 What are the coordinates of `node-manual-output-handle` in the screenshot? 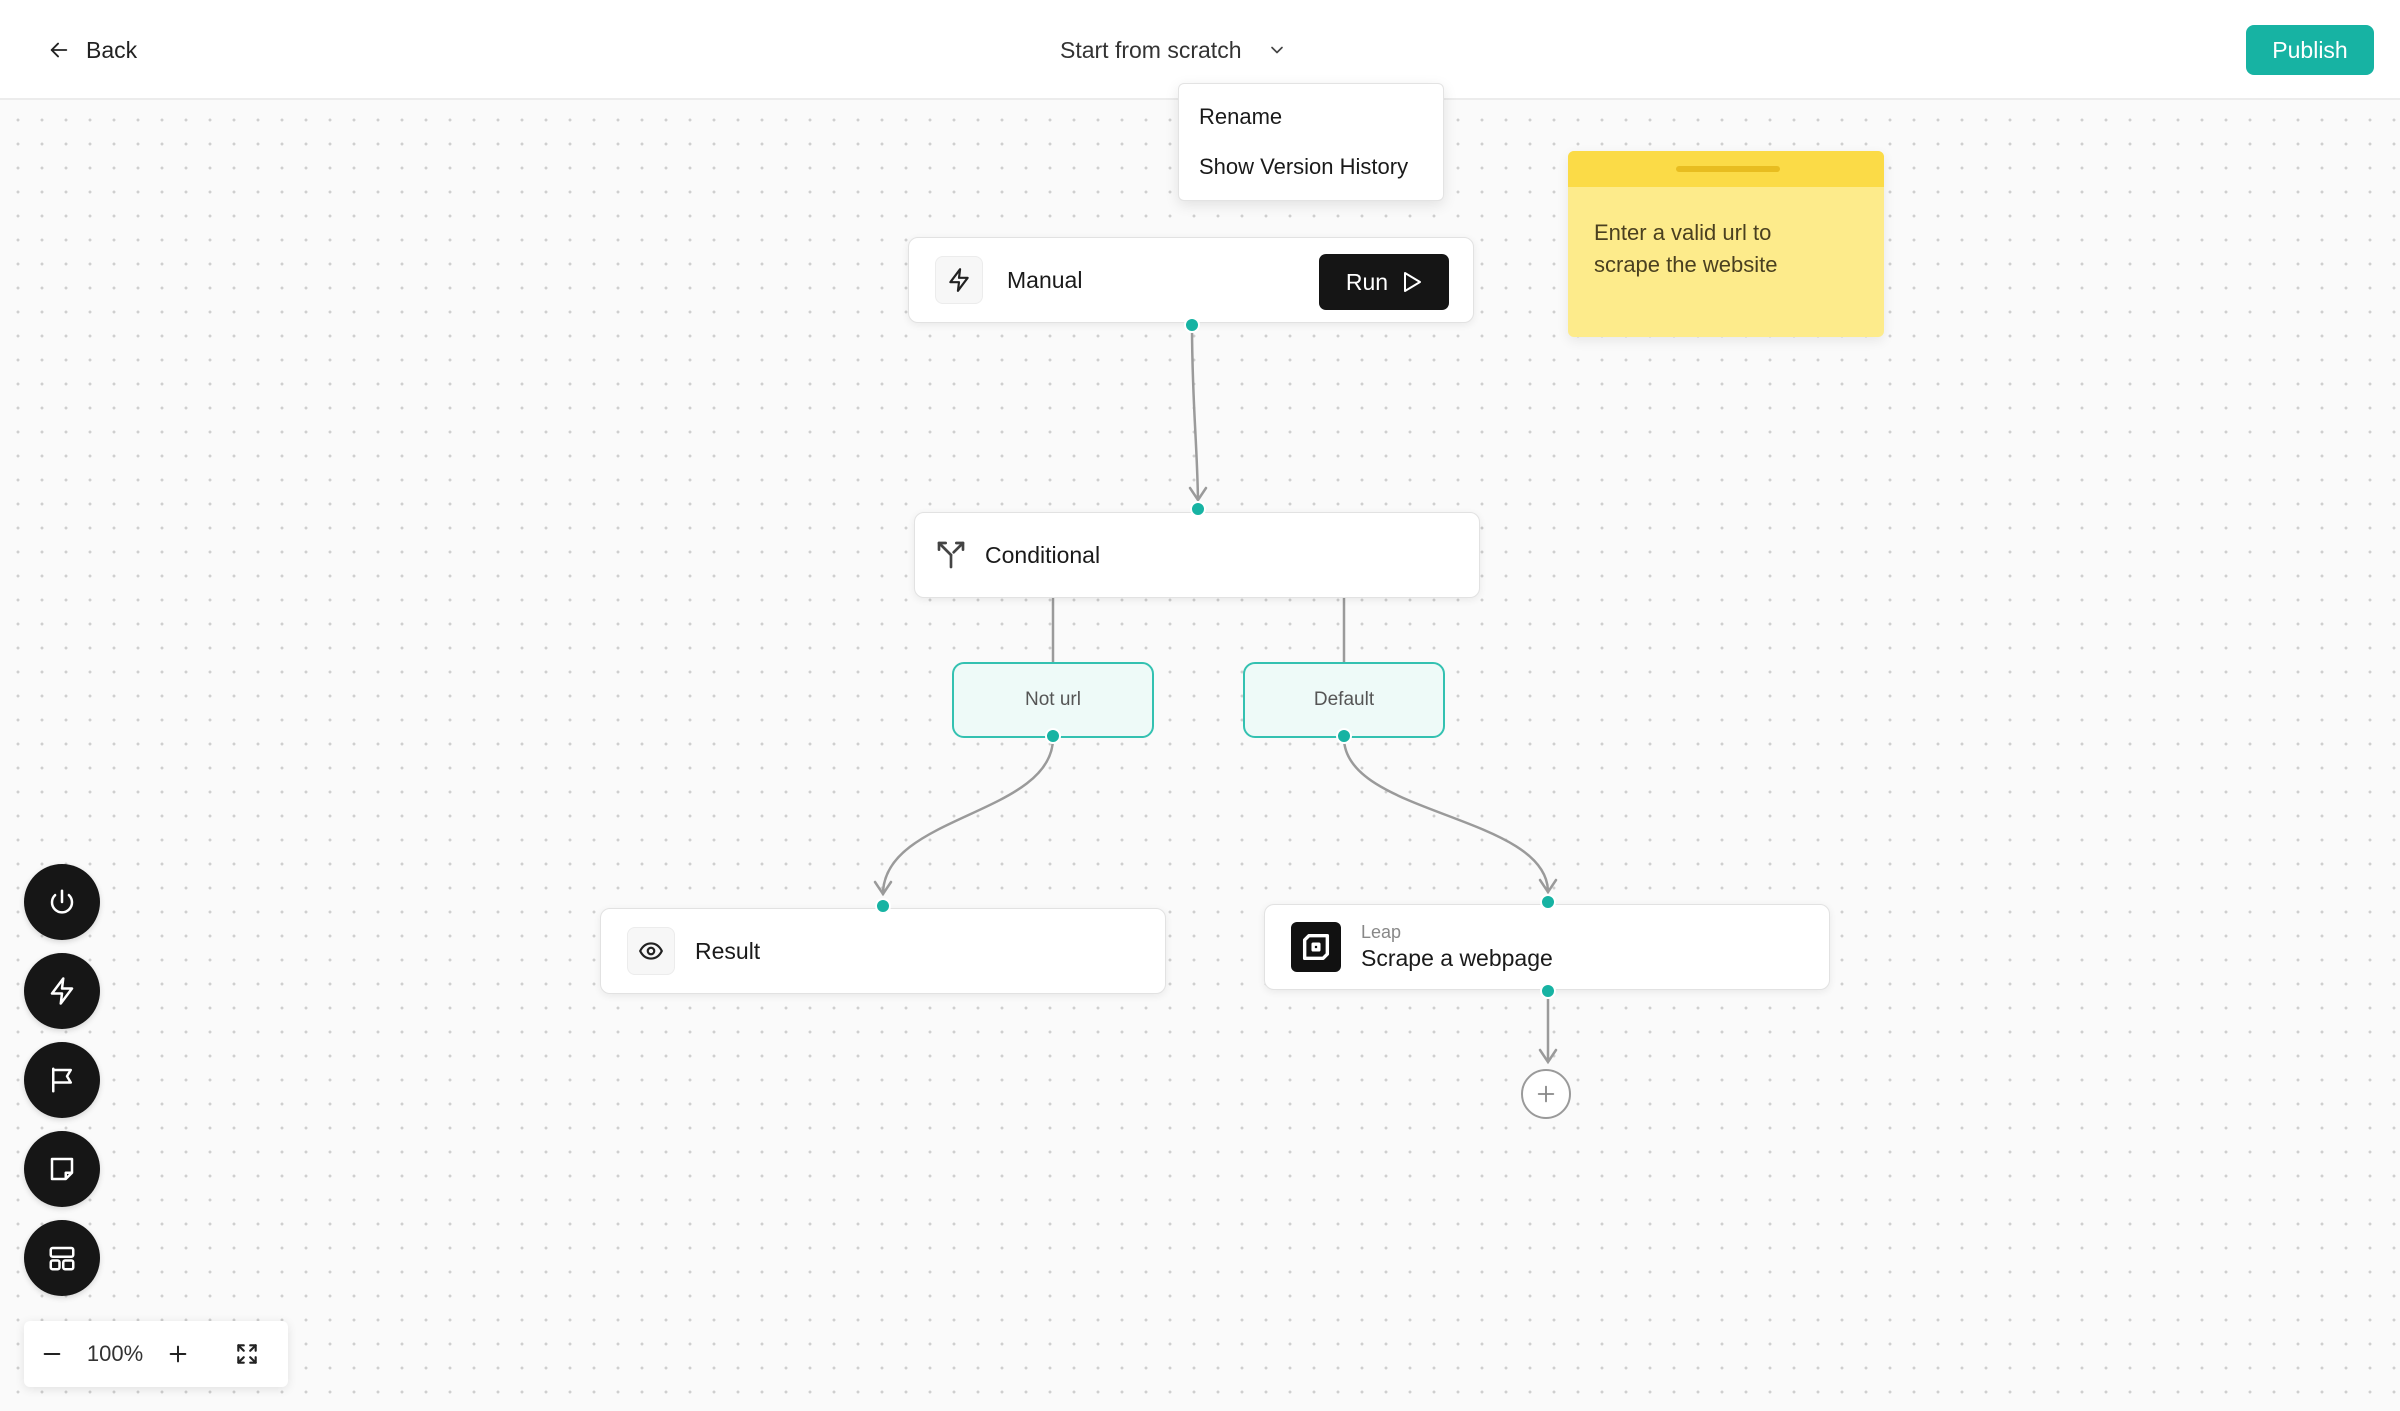 It's located at (1192, 325).